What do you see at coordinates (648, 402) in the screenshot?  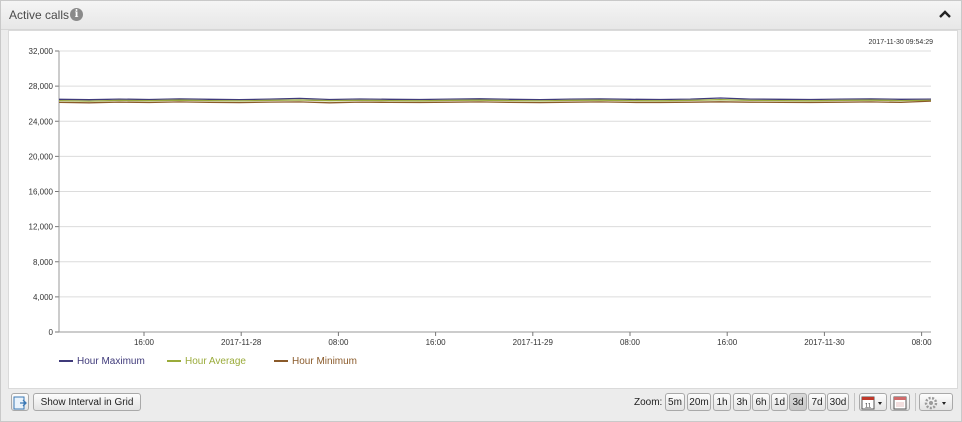 I see `zoom-label: Zoom:` at bounding box center [648, 402].